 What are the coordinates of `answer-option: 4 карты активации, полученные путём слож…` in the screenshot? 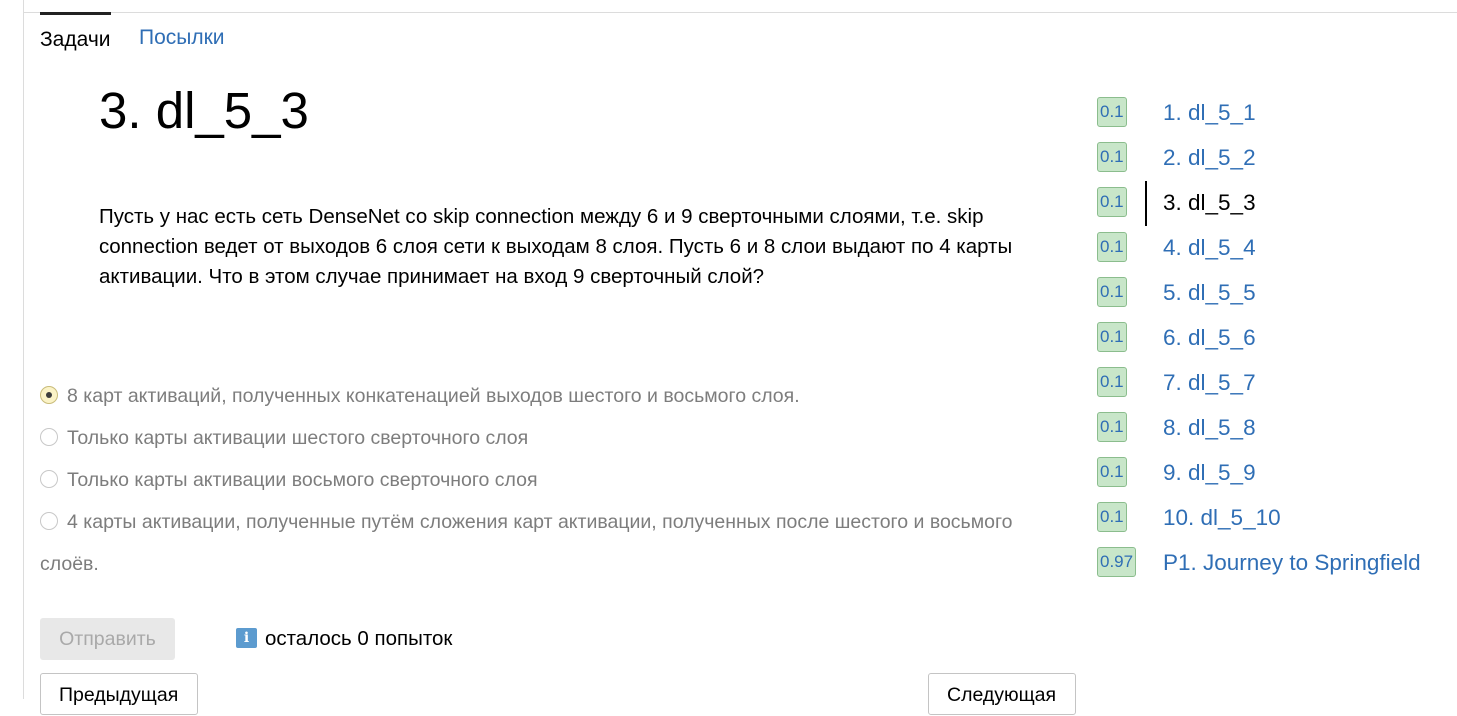 It's located at (545, 543).